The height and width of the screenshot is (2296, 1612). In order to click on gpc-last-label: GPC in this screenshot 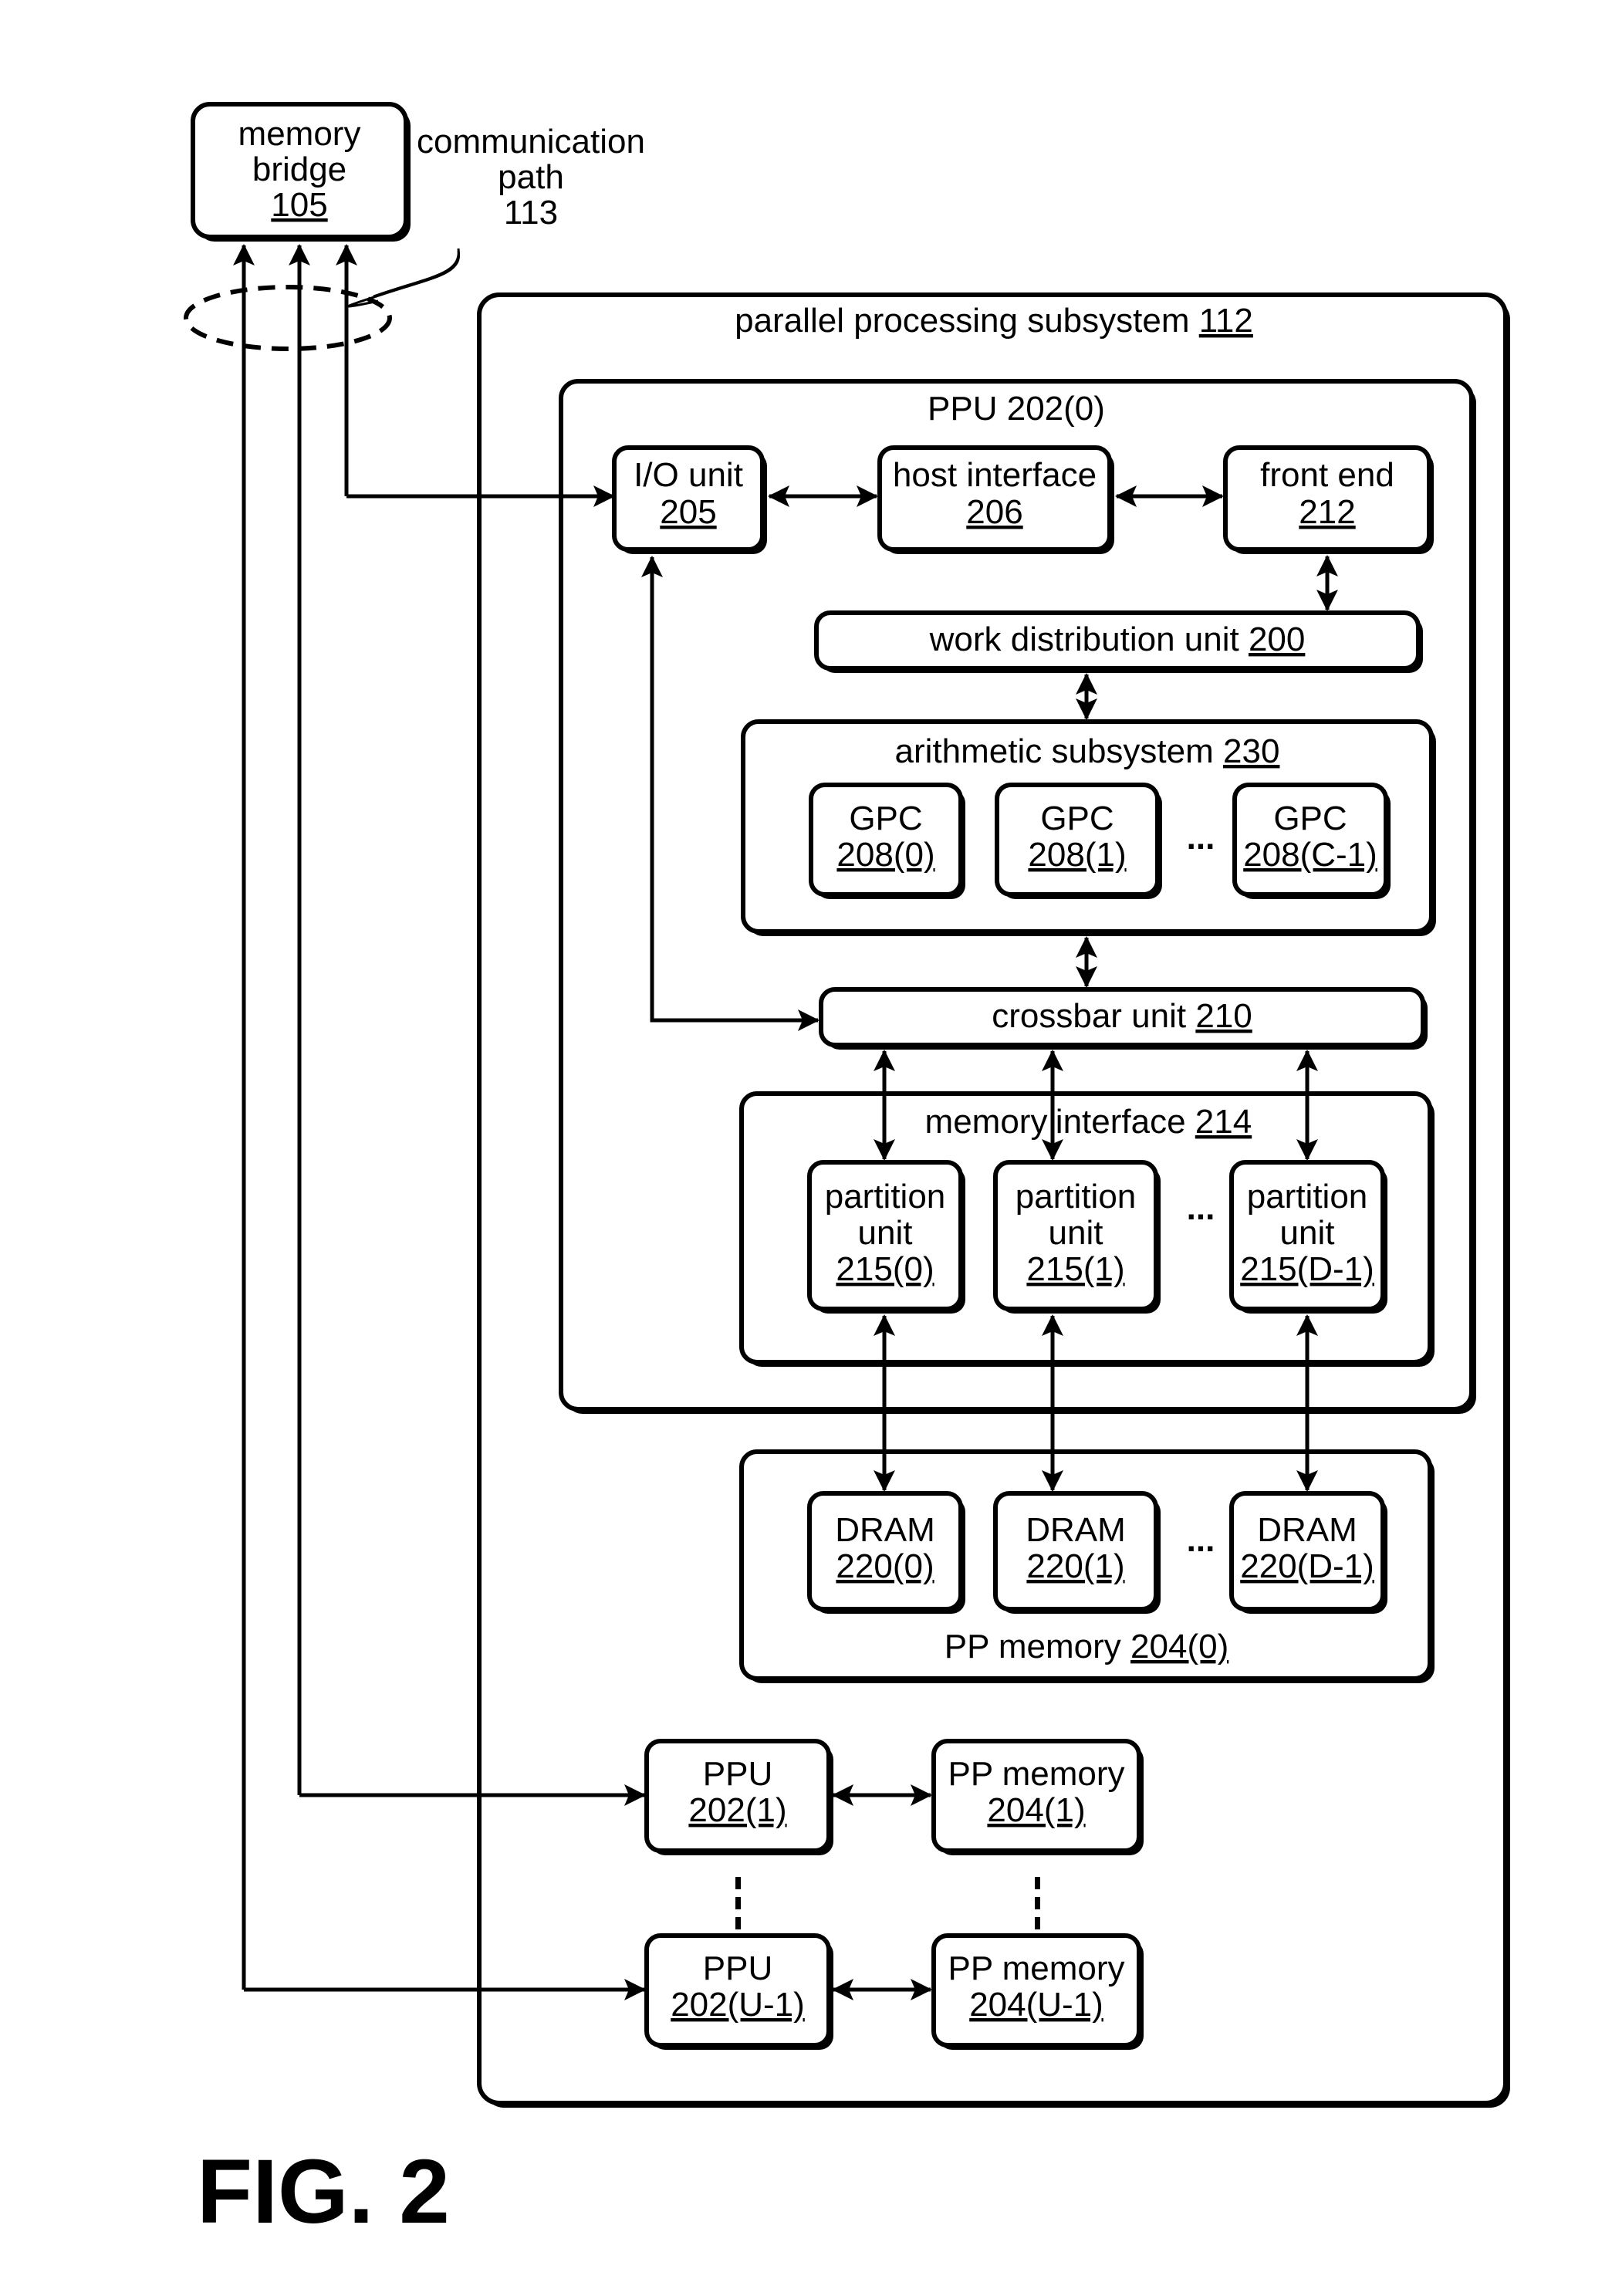, I will do `click(1310, 818)`.